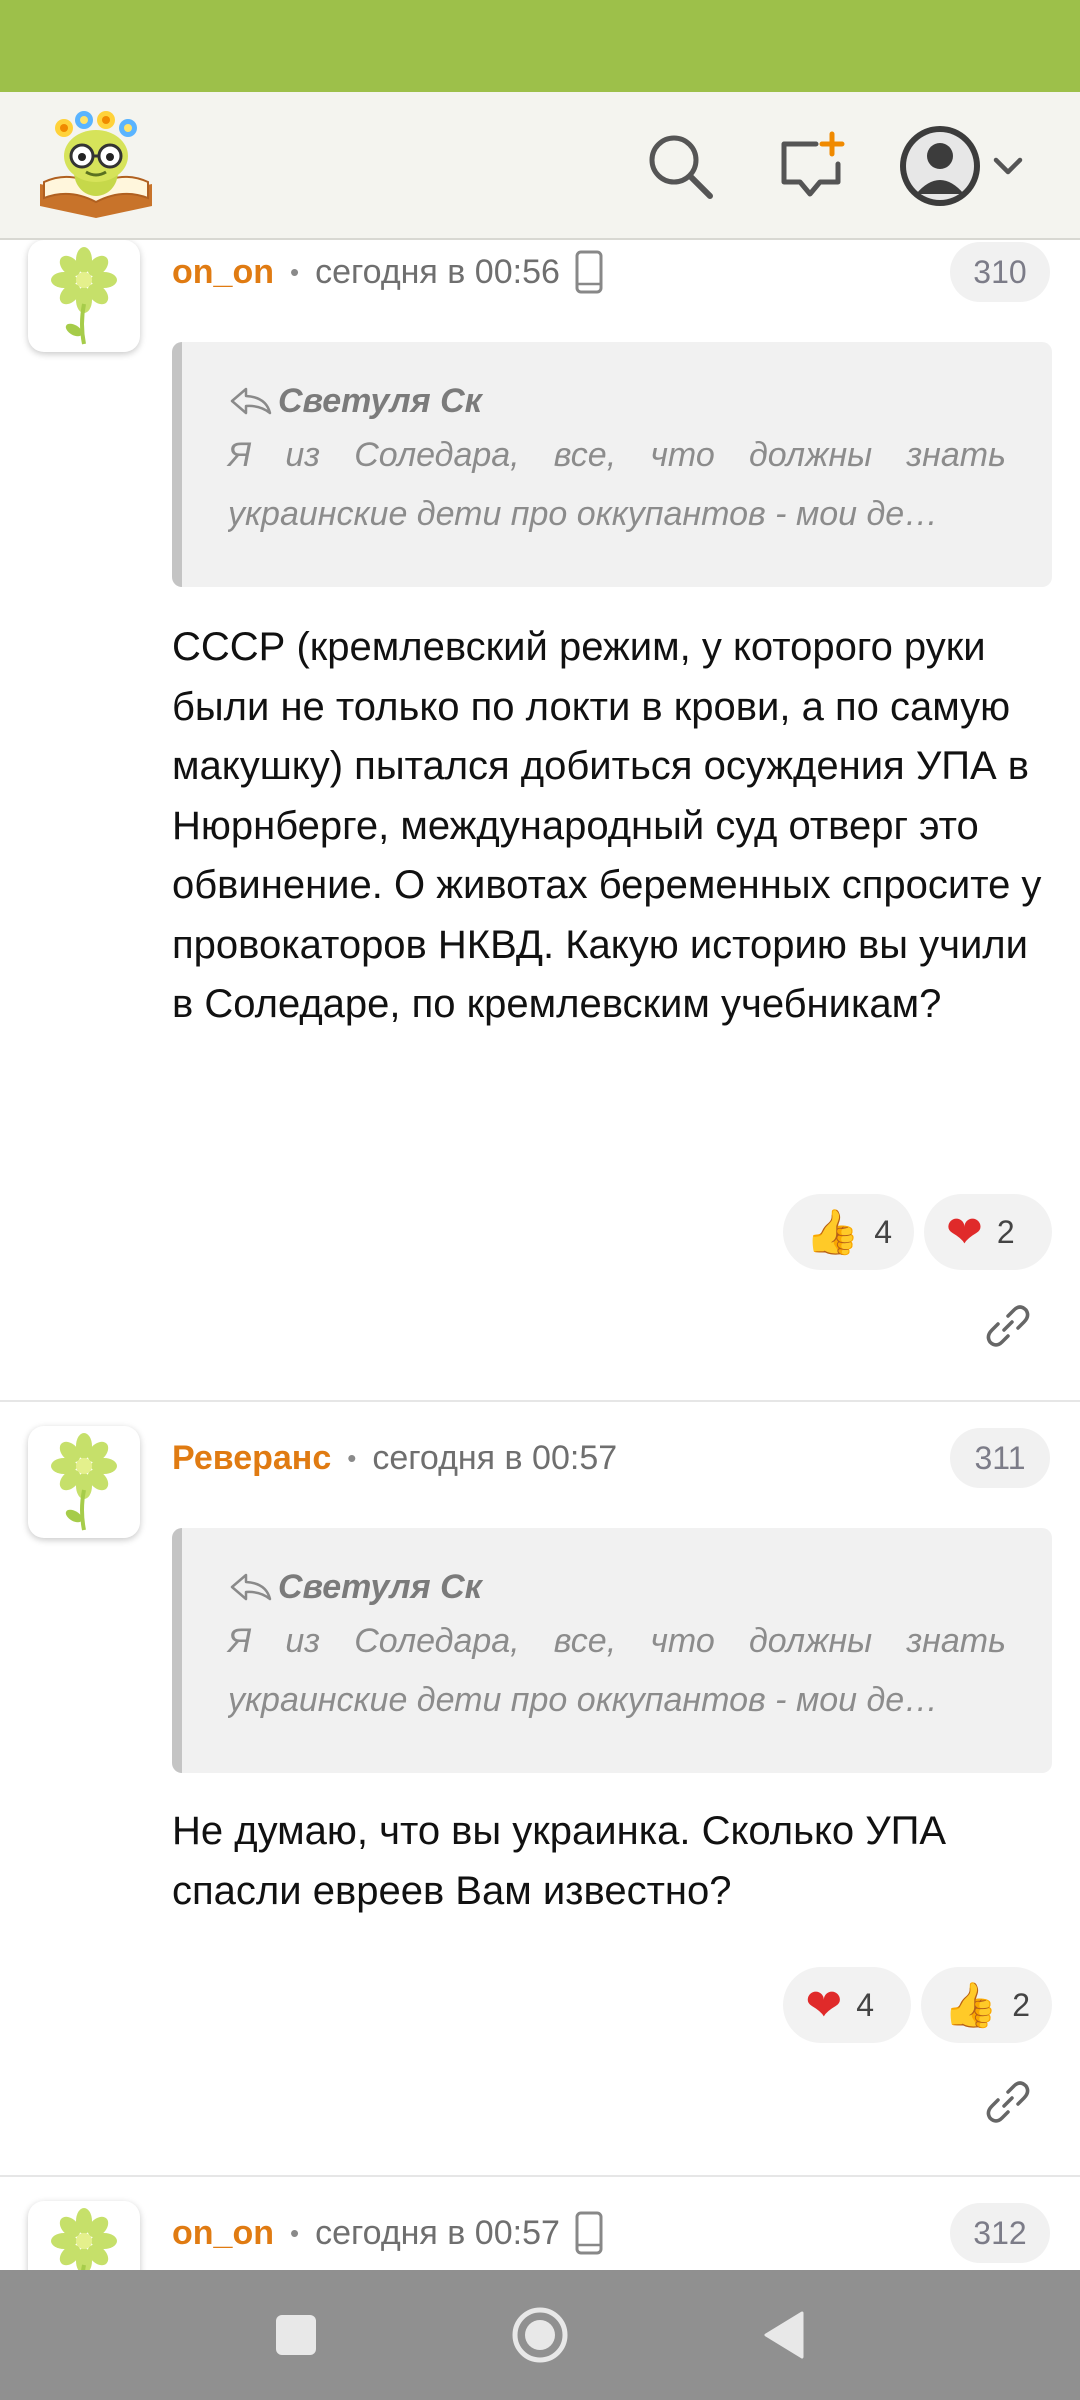  What do you see at coordinates (847, 2005) in the screenshot?
I see `reaction-heart: ❤ 4` at bounding box center [847, 2005].